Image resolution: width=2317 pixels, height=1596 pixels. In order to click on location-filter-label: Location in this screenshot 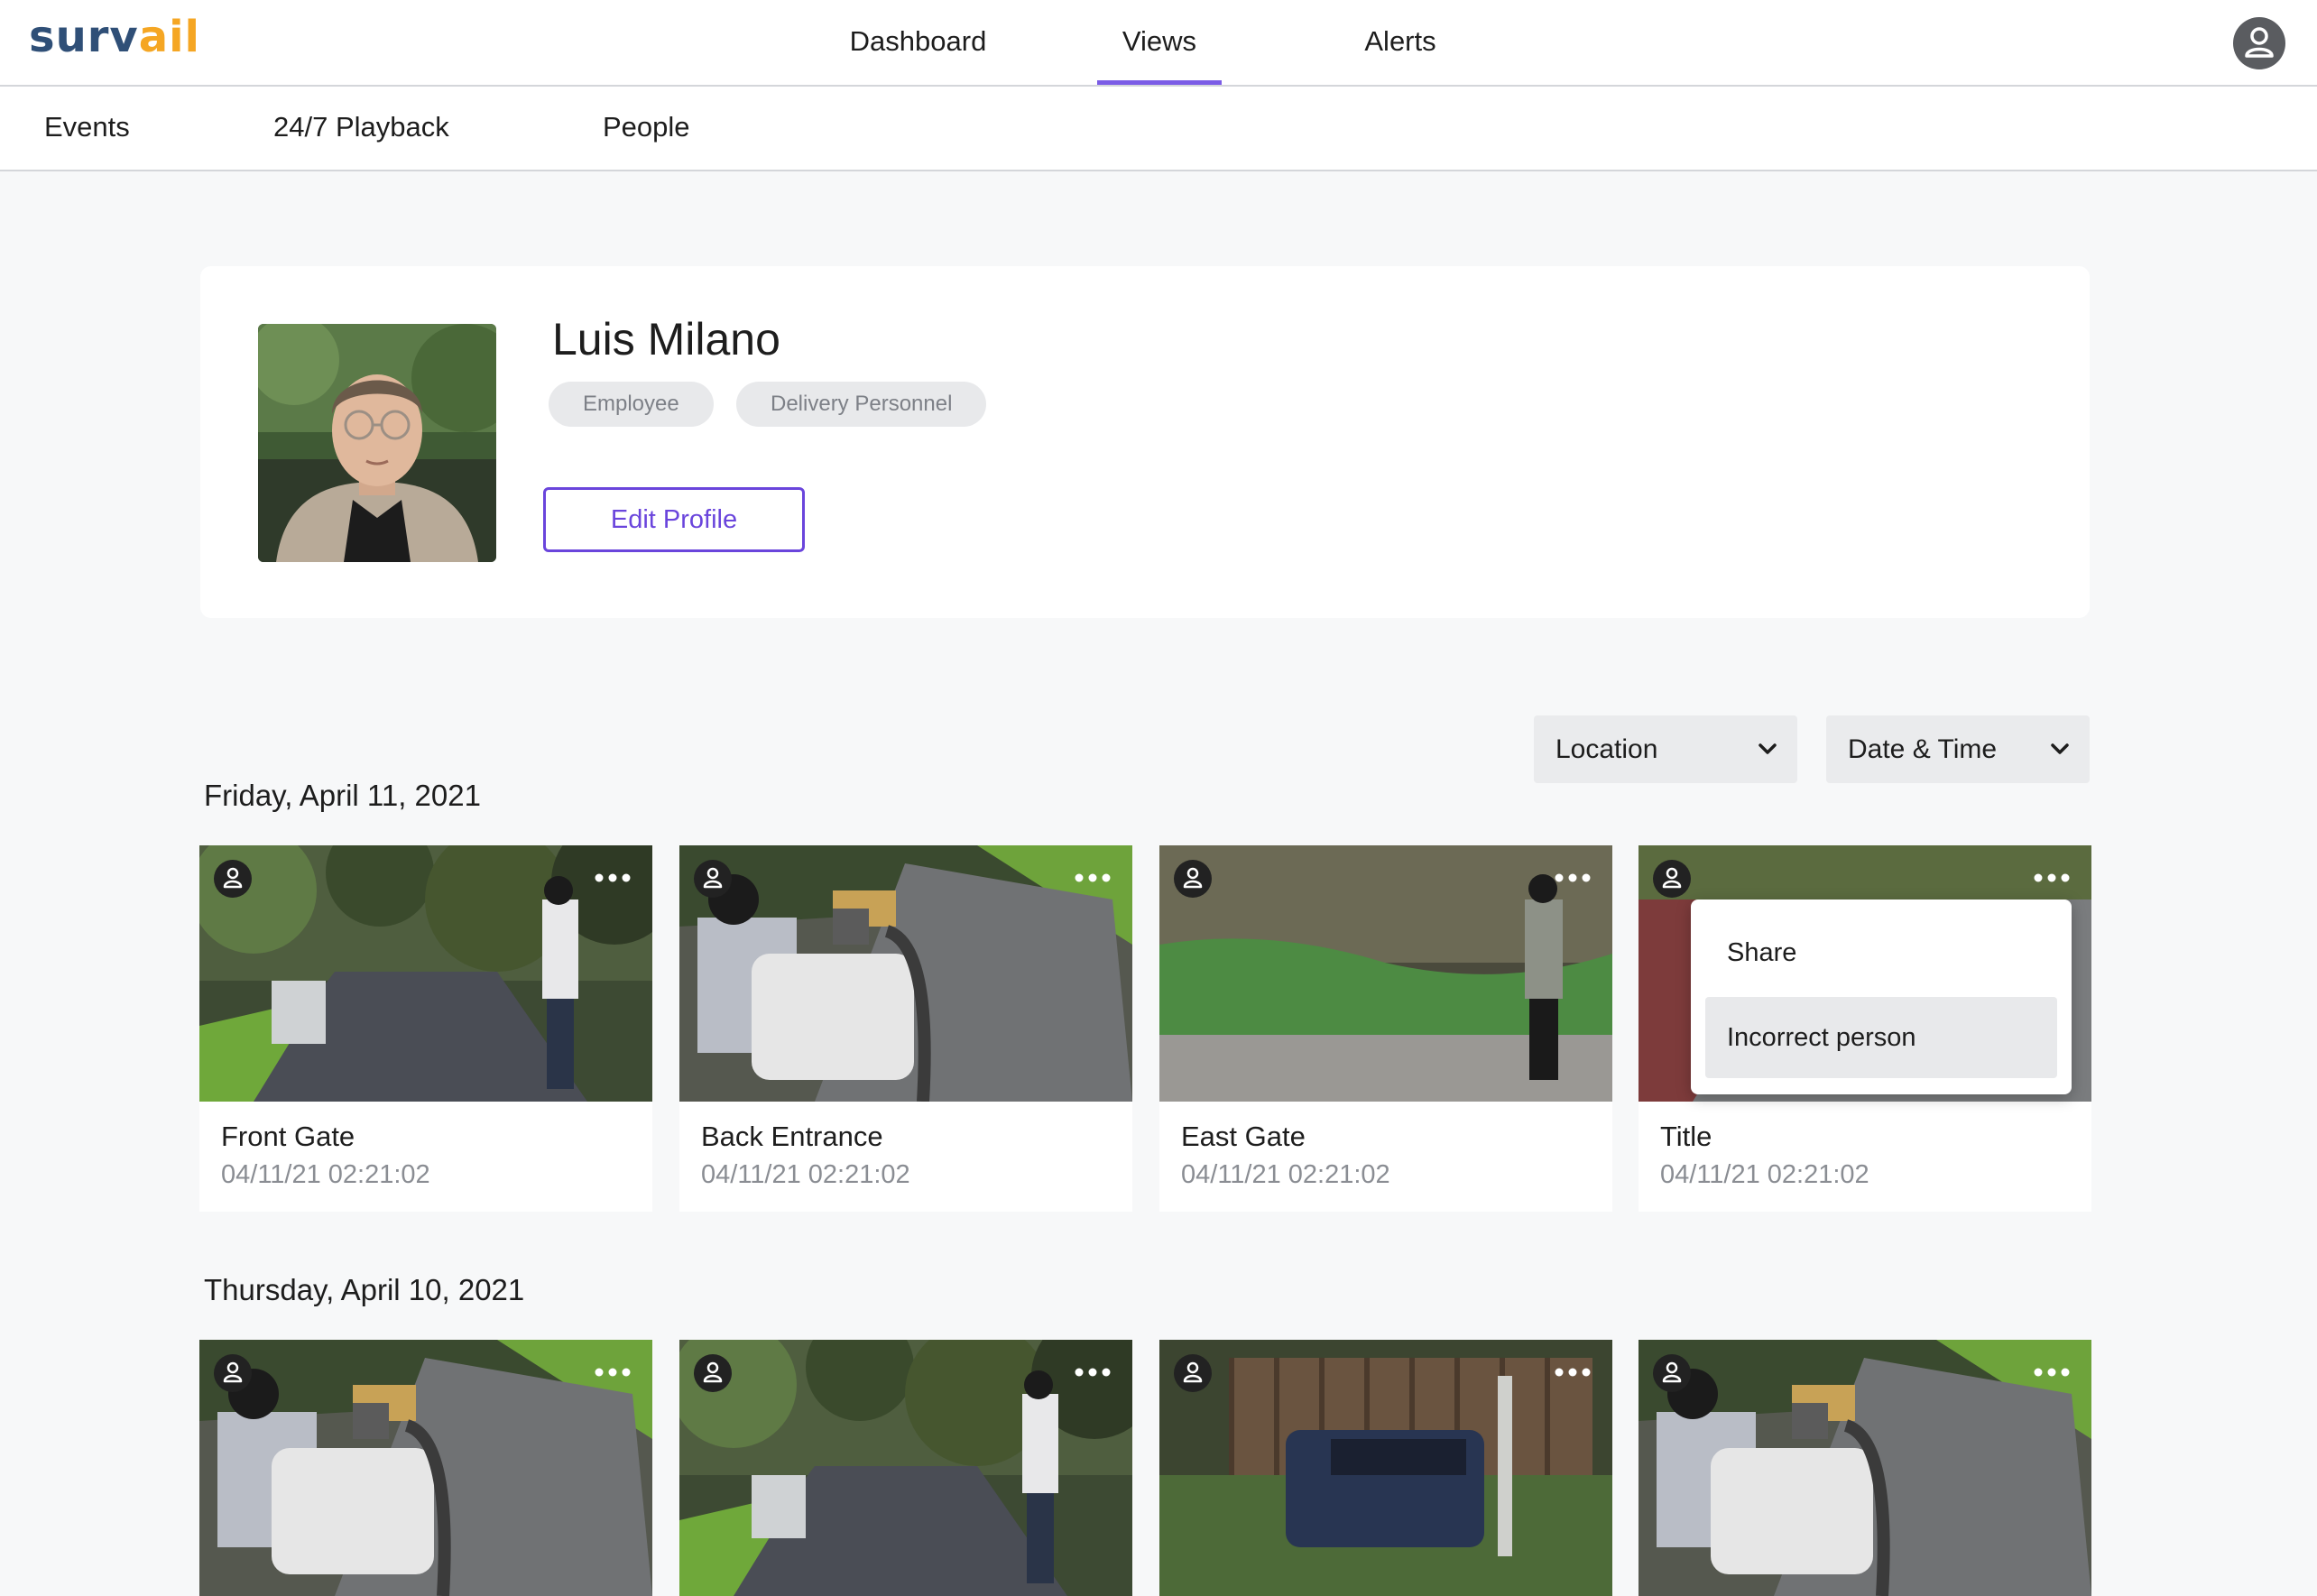, I will do `click(1606, 749)`.